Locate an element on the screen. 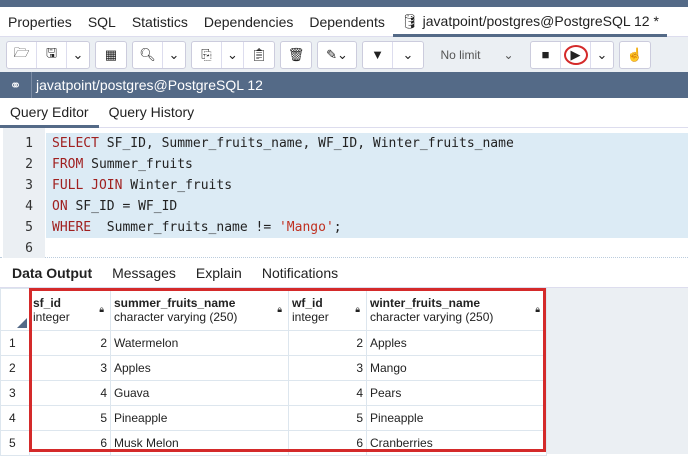 This screenshot has height=456, width=688. tab-data-output: Data Output is located at coordinates (51, 273).